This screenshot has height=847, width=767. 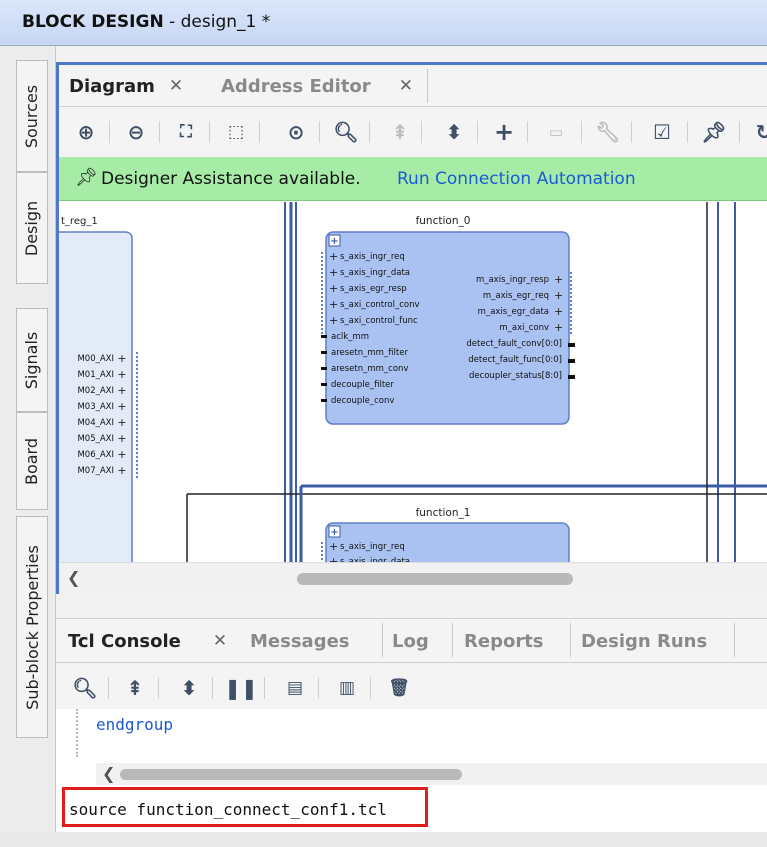 What do you see at coordinates (95, 359) in the screenshot?
I see `port-label: M00_AXI` at bounding box center [95, 359].